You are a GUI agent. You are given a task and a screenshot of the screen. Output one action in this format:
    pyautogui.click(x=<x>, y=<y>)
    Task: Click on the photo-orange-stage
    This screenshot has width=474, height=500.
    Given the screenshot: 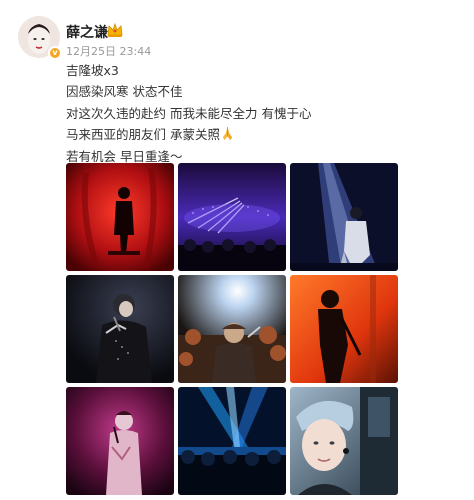 What is the action you would take?
    pyautogui.click(x=344, y=329)
    